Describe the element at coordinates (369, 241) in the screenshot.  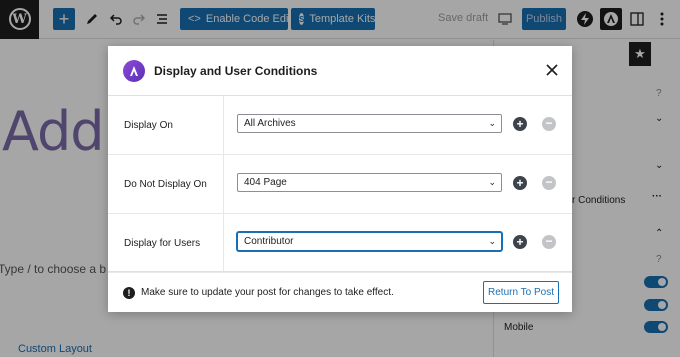
I see `display-for-users-select: Contributor ⌄` at that location.